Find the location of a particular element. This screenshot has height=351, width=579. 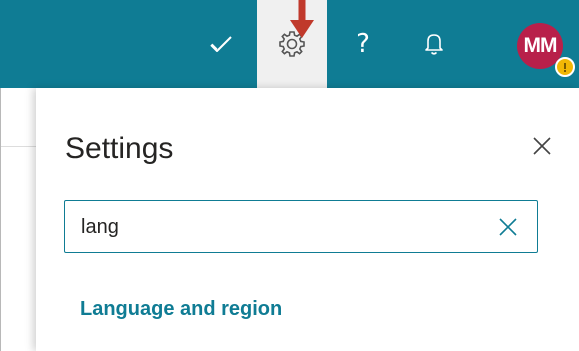

todo-check-icon is located at coordinates (221, 44).